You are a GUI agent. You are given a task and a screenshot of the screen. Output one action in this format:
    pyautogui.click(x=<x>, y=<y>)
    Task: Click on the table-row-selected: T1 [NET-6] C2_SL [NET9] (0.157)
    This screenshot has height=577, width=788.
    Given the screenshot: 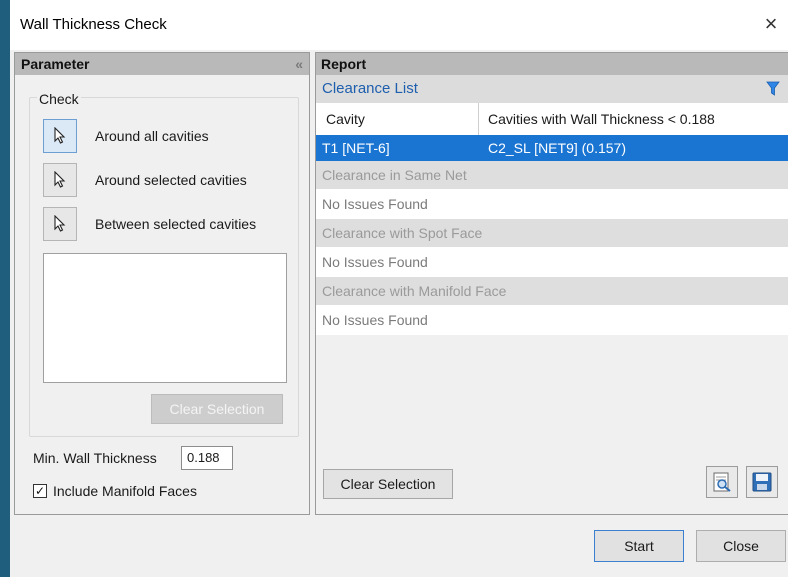 What is the action you would take?
    pyautogui.click(x=552, y=148)
    